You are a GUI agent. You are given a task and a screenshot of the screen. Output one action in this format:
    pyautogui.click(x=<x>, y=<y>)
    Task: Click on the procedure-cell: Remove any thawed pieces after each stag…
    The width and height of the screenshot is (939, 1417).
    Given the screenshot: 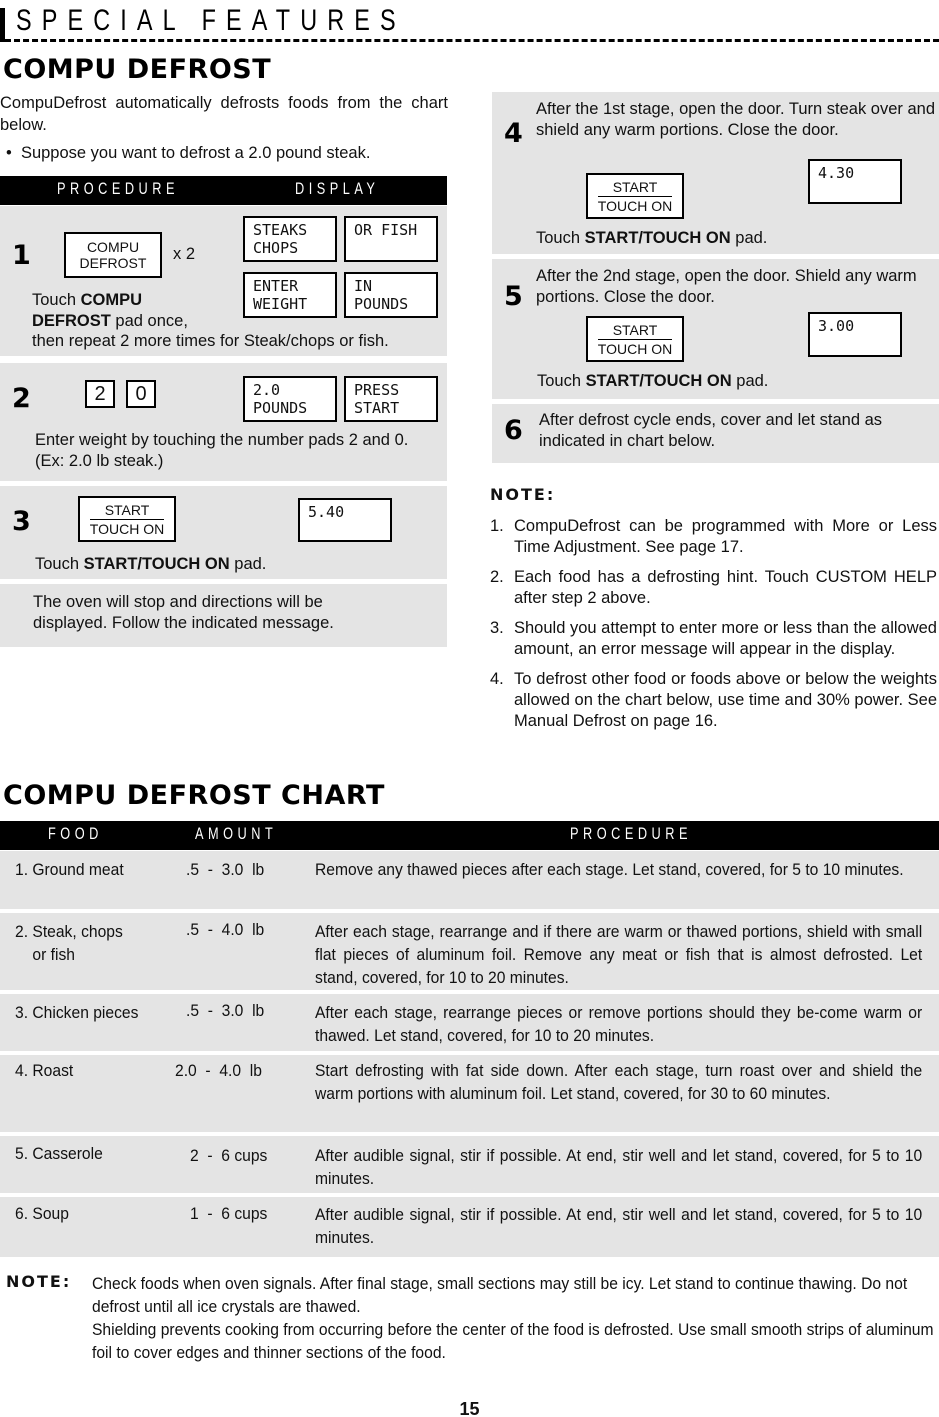 What is the action you would take?
    pyautogui.click(x=609, y=869)
    